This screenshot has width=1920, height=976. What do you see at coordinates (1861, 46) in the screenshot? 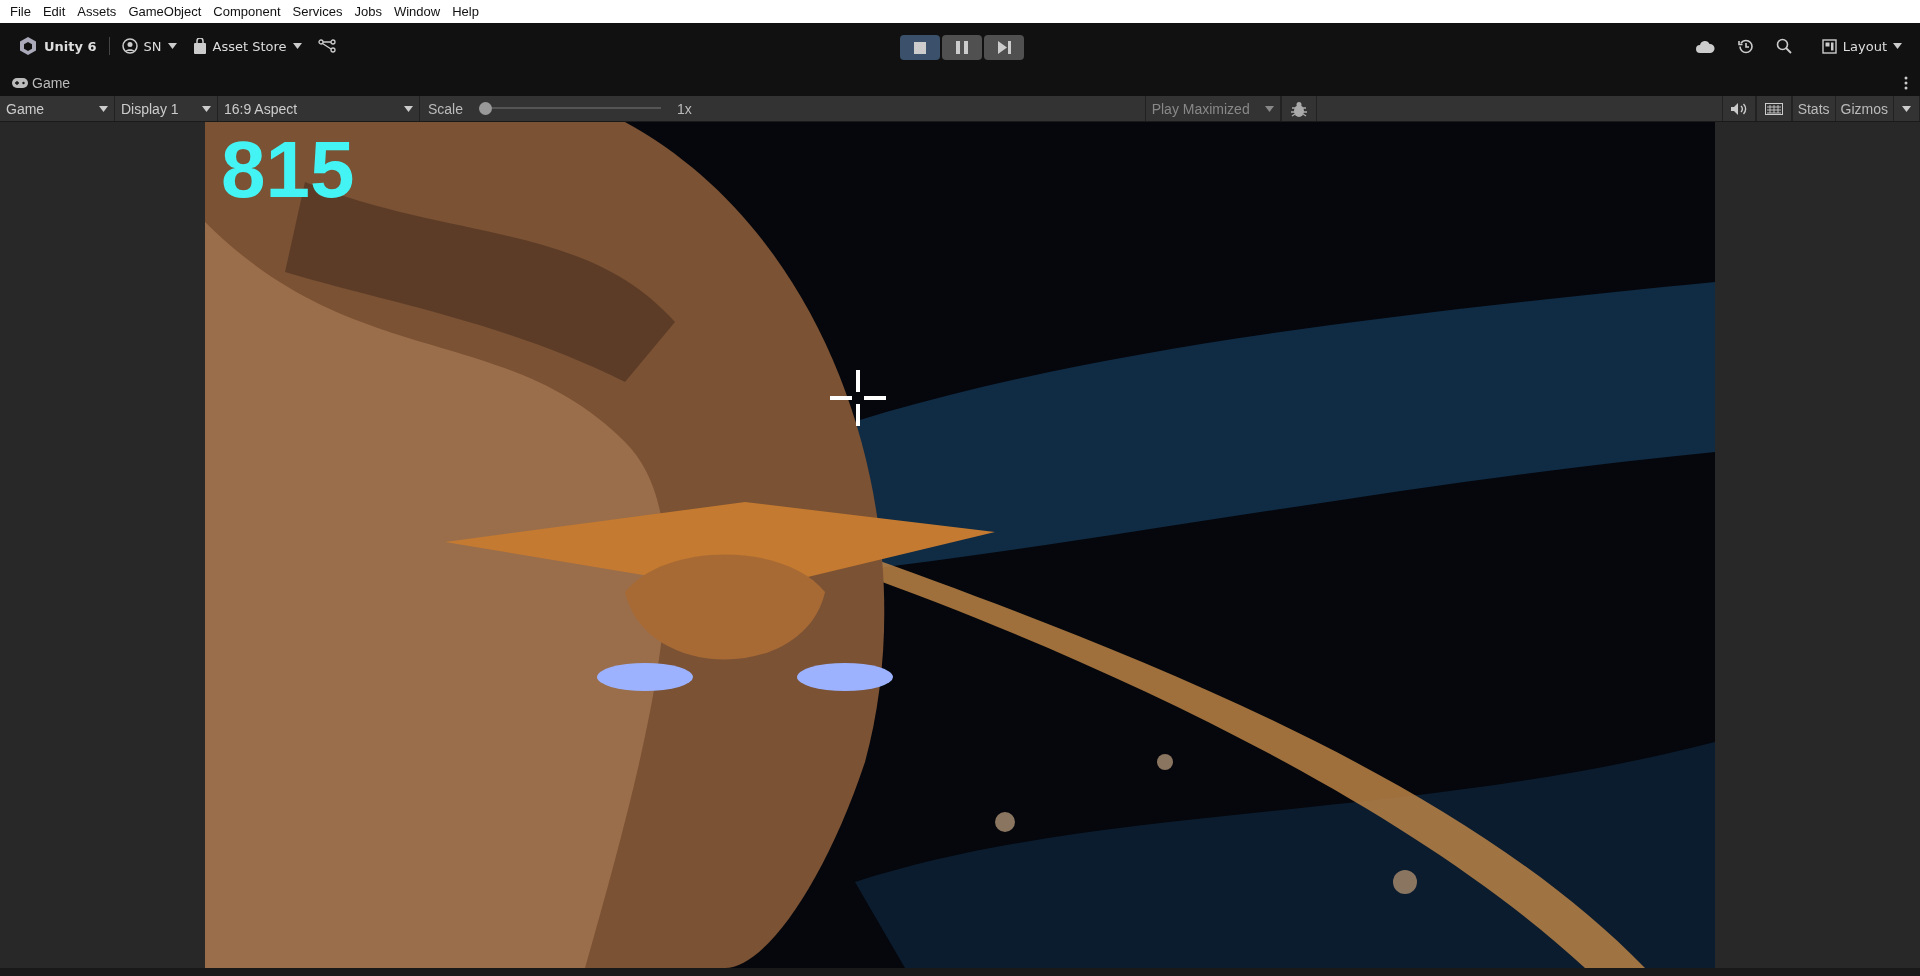
I see `layout-dropdown: Layout` at bounding box center [1861, 46].